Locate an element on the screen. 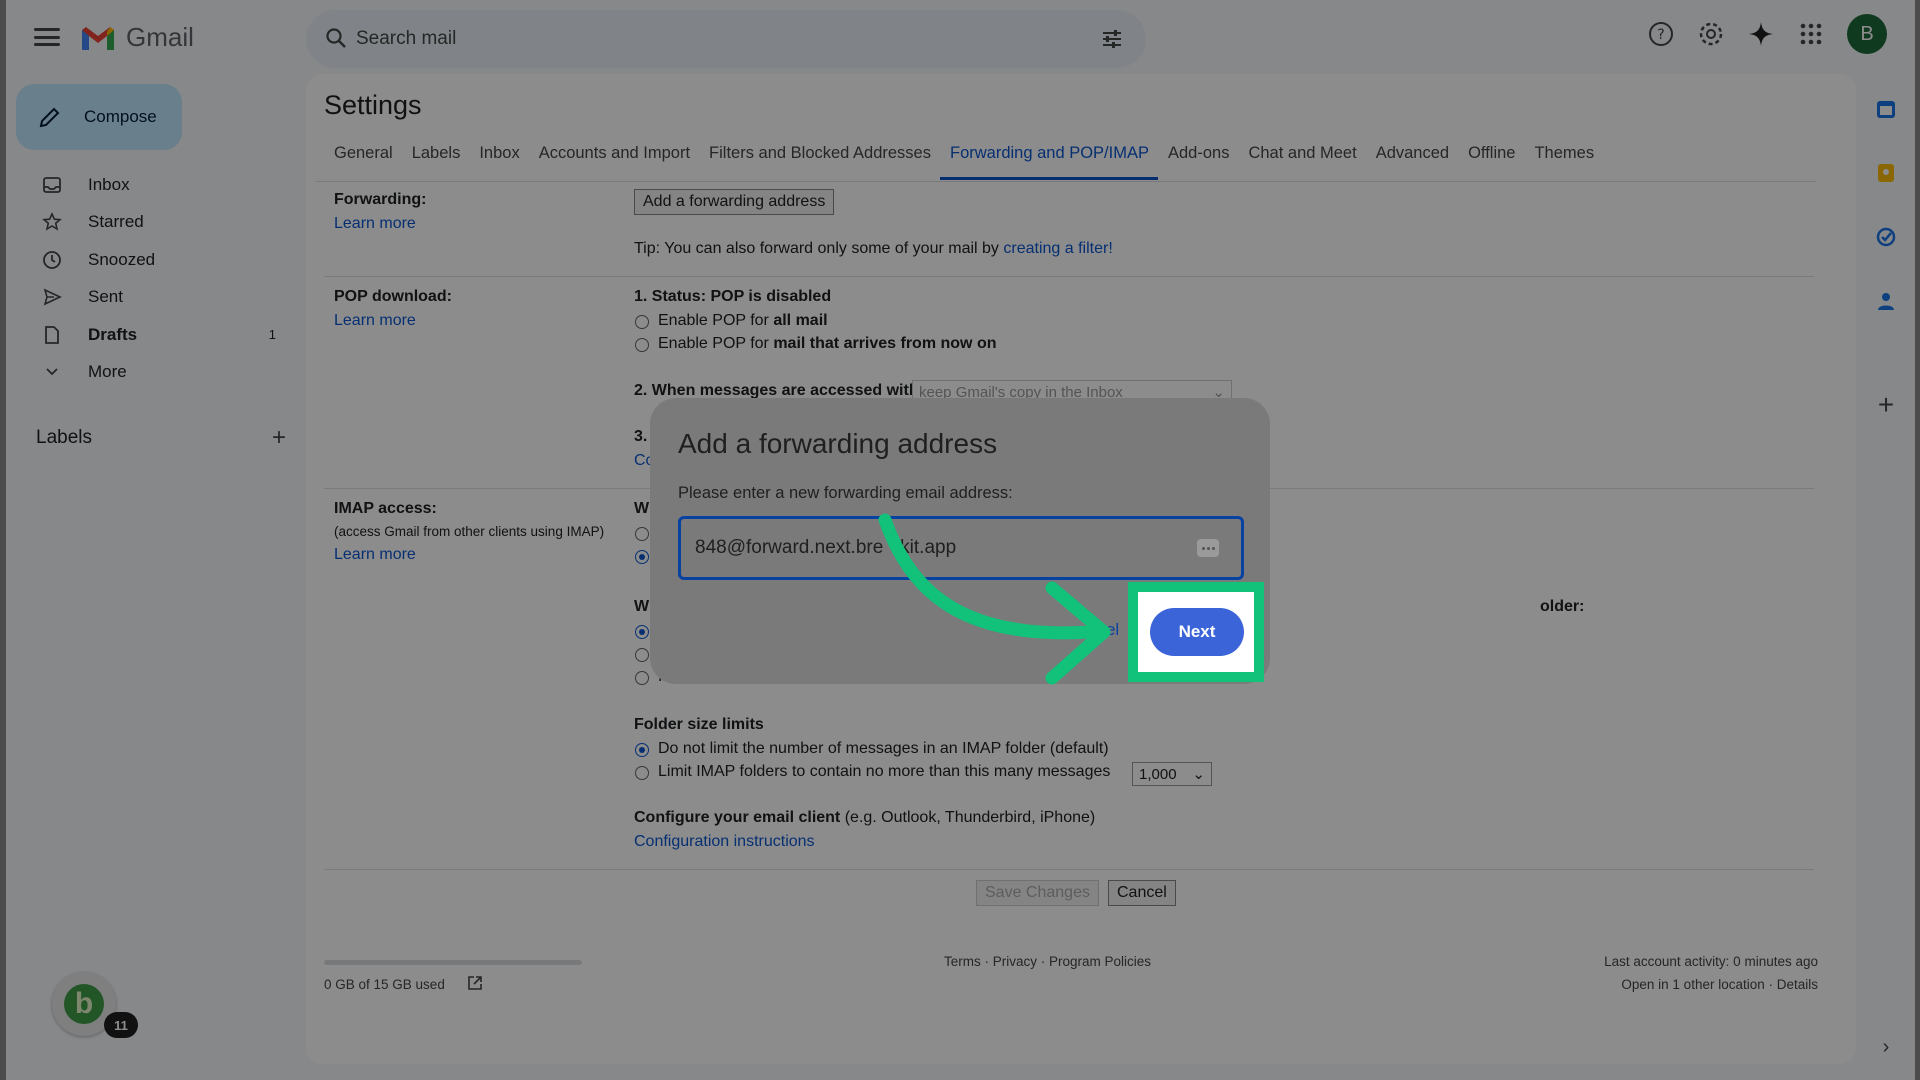  dialog-cancel-button: ncel is located at coordinates (1103, 630).